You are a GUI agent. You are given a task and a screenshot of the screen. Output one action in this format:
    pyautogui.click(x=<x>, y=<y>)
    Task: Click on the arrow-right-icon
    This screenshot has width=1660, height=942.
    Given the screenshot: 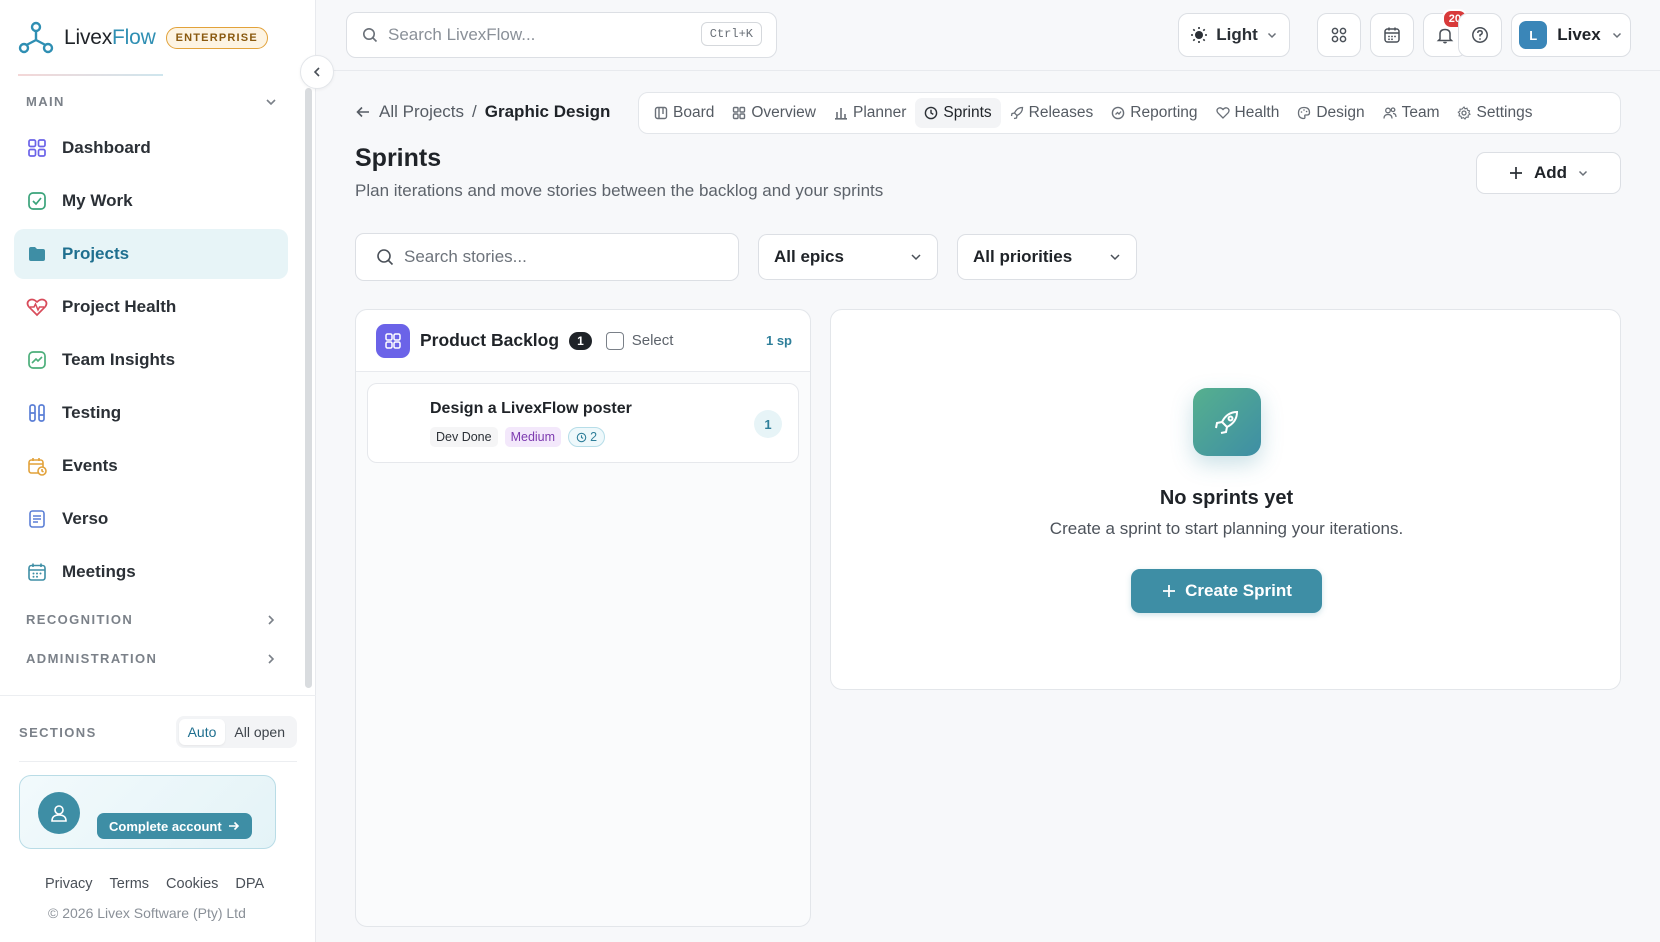 What is the action you would take?
    pyautogui.click(x=234, y=826)
    